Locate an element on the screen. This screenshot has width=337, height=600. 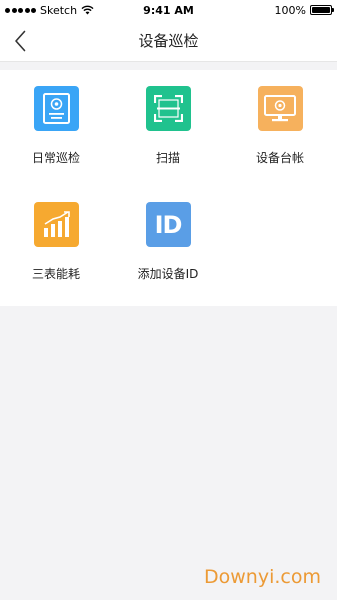
id-icon: ID is located at coordinates (168, 224).